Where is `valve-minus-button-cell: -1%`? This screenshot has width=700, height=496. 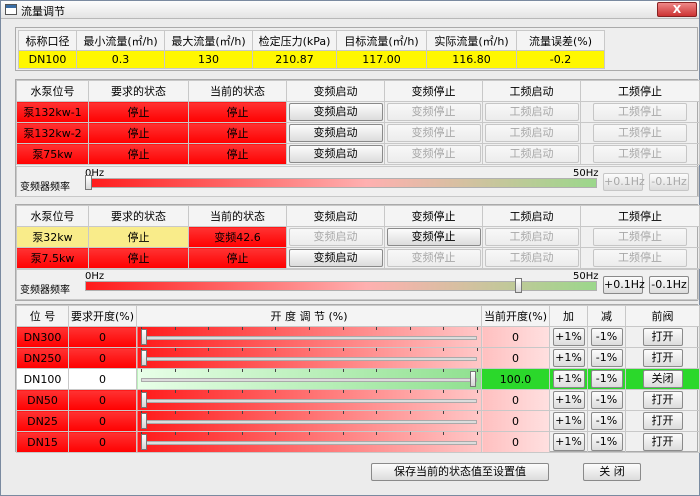 valve-minus-button-cell: -1% is located at coordinates (606, 358).